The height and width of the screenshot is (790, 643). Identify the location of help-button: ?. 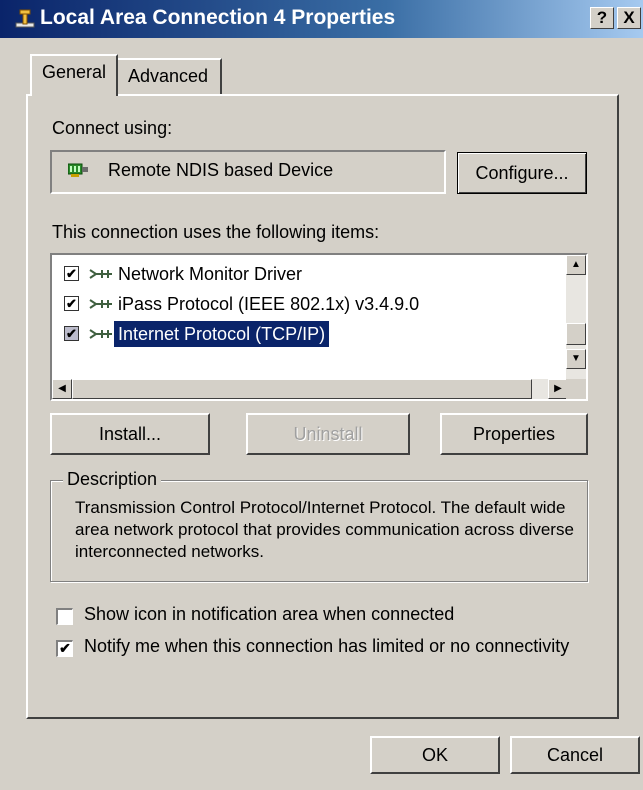
(602, 18).